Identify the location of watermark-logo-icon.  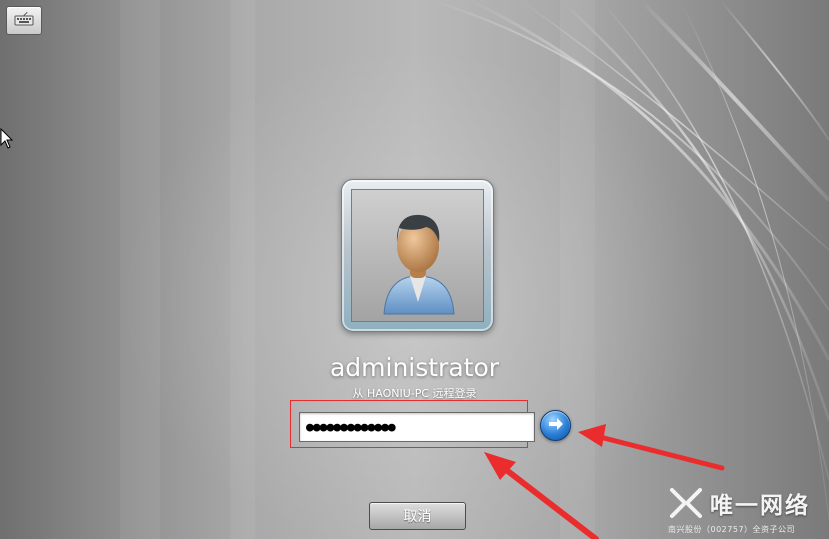
(686, 505).